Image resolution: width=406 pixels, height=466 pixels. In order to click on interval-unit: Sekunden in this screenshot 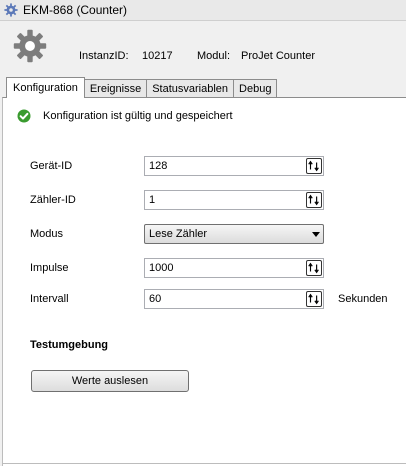, I will do `click(363, 299)`.